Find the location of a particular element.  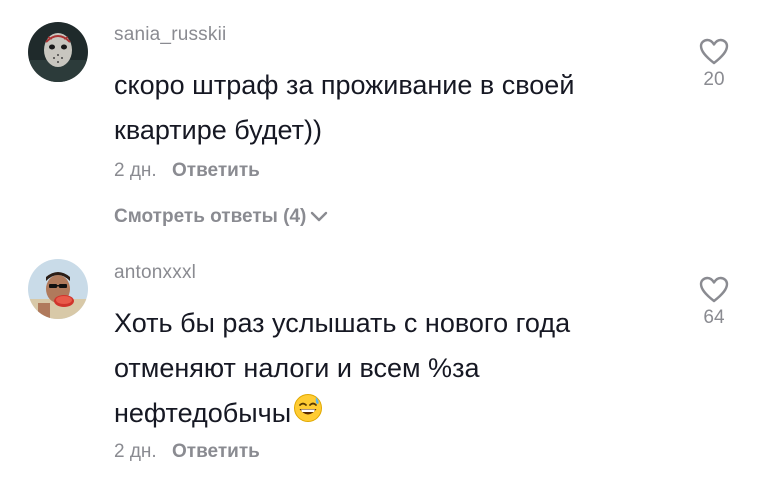

like-count: 20 is located at coordinates (714, 79).